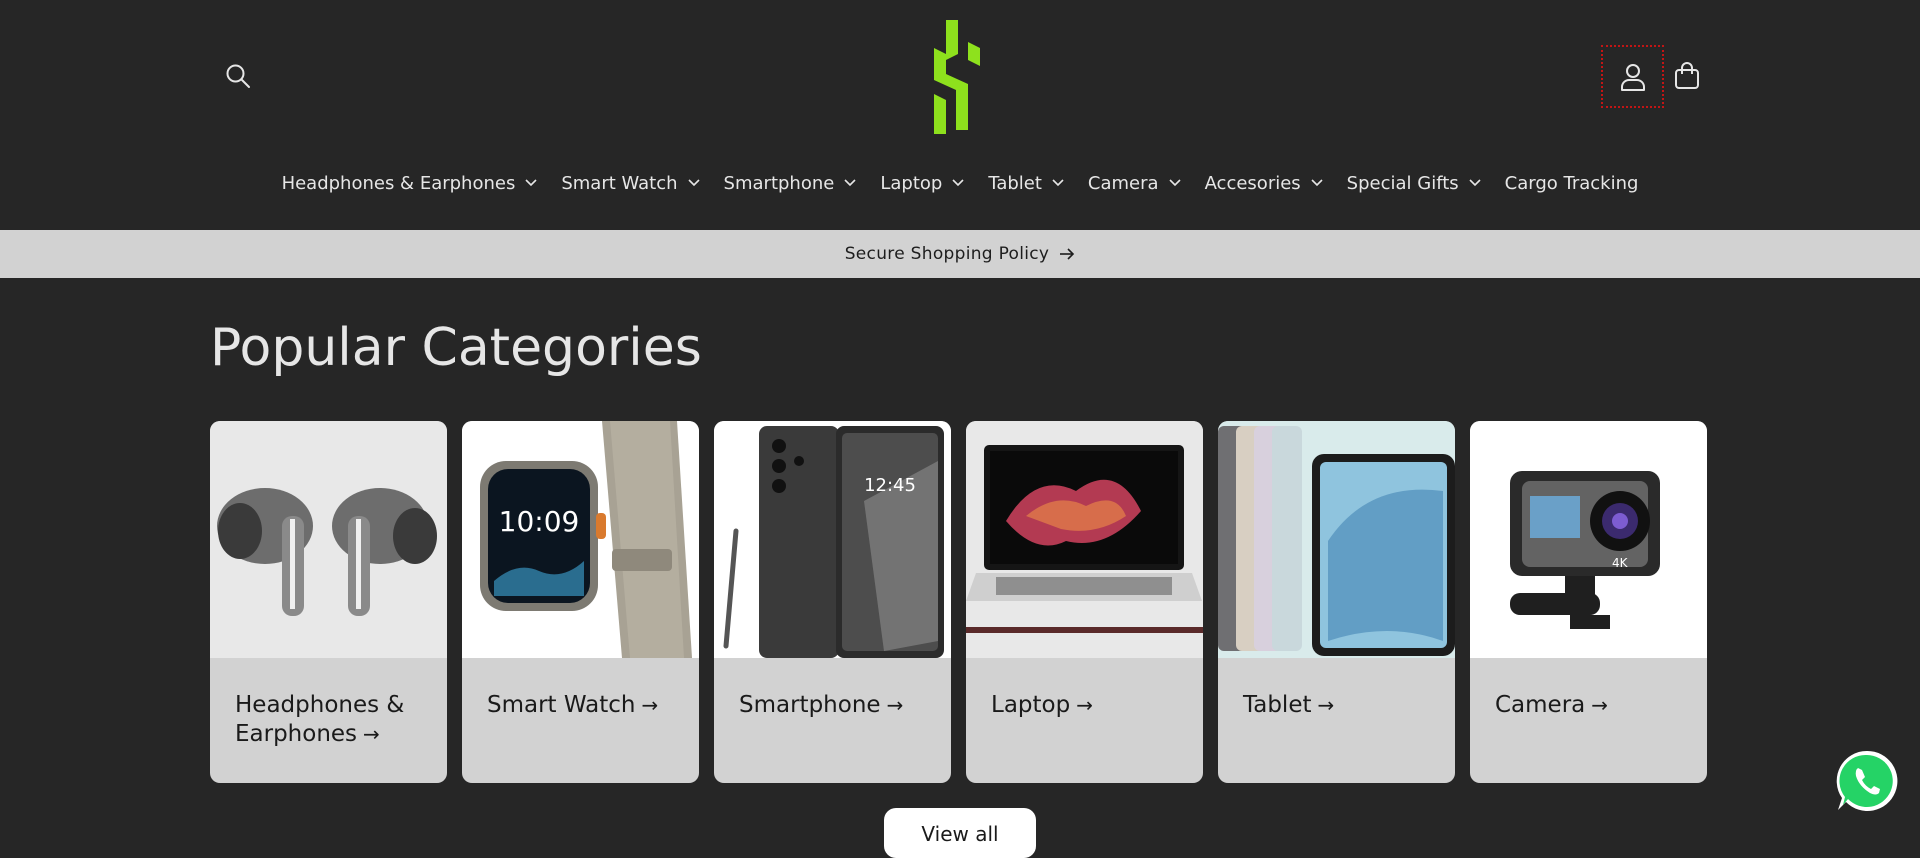  What do you see at coordinates (1572, 183) in the screenshot?
I see `nav-item-cargo-tracking: Cargo Tracking` at bounding box center [1572, 183].